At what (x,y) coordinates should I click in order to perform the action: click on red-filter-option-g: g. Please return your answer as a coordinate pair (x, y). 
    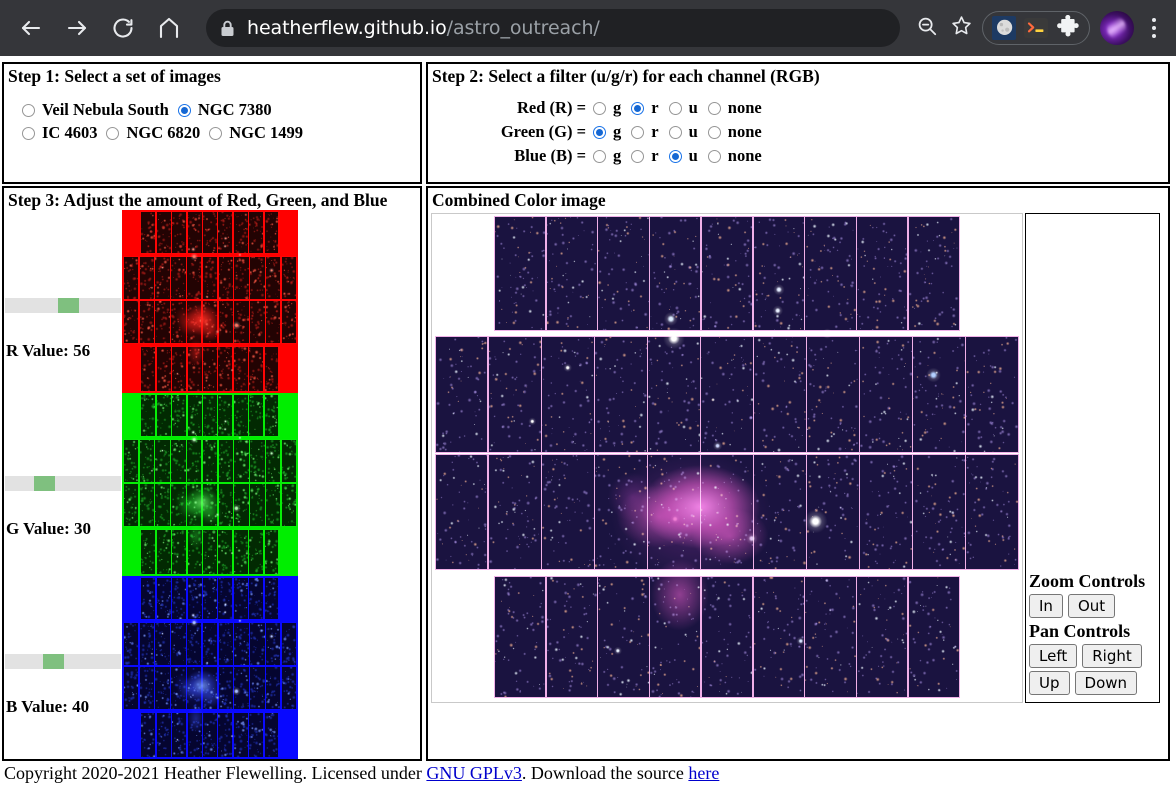
    Looking at the image, I should click on (607, 108).